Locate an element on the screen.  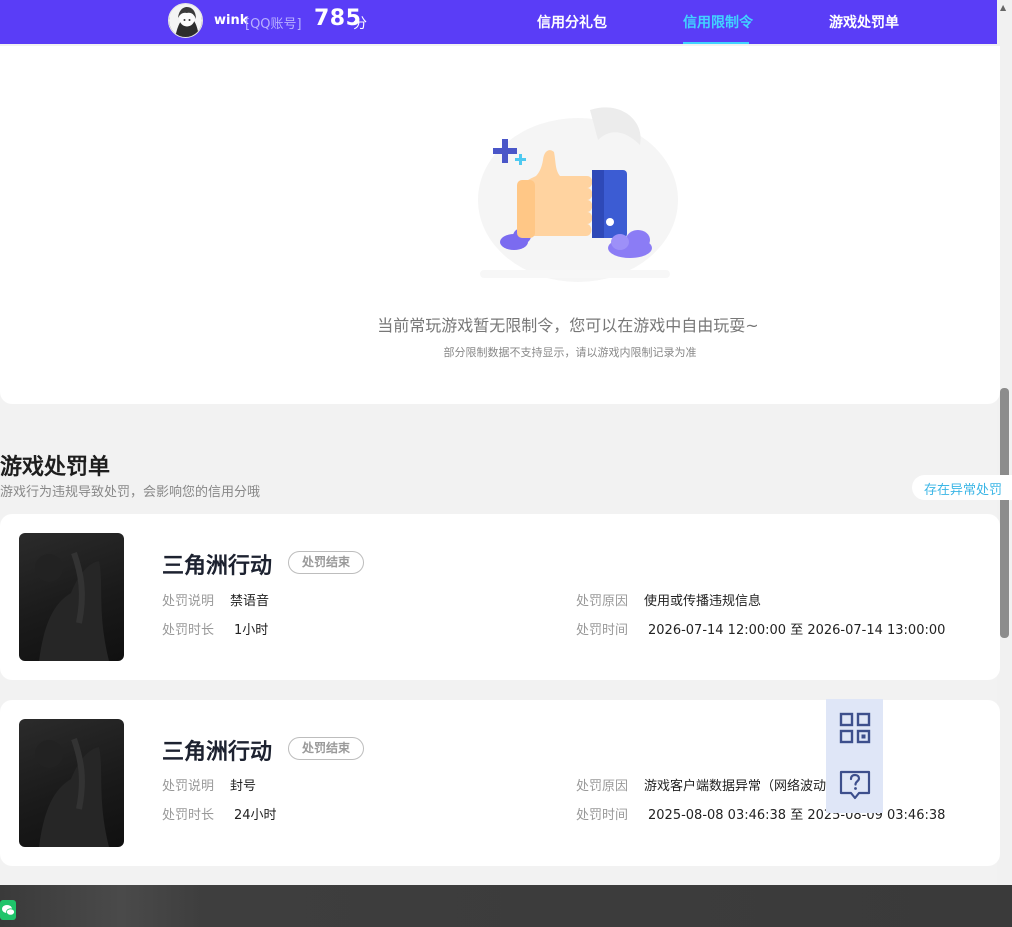
scroll-up-arrow-icon: ▲ is located at coordinates (1003, 7).